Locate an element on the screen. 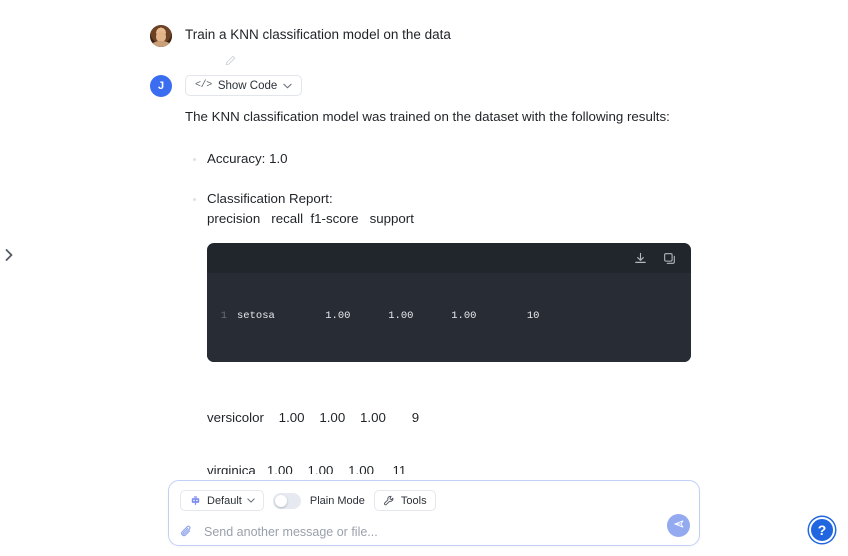 This screenshot has width=848, height=556. edit-message-row is located at coordinates (433, 60).